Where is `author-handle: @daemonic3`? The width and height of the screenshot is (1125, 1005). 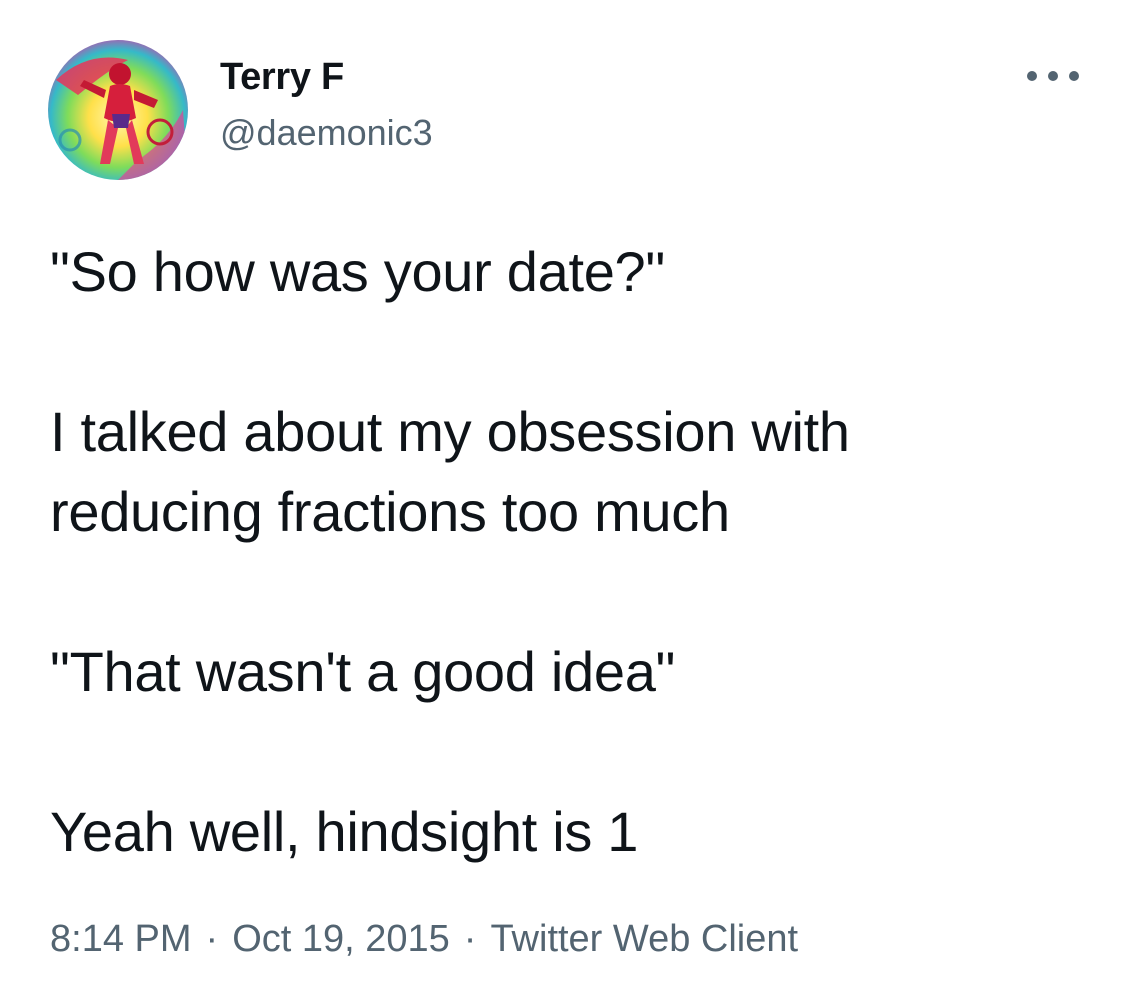 author-handle: @daemonic3 is located at coordinates (326, 133).